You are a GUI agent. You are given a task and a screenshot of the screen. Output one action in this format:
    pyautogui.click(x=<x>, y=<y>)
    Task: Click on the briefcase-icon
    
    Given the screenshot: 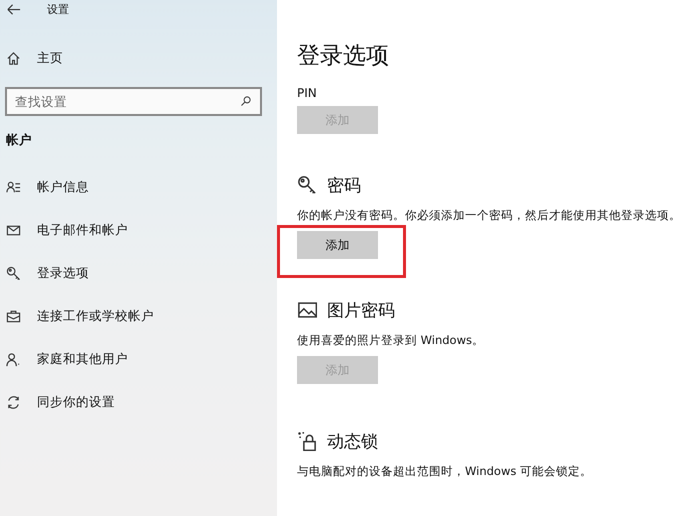 What is the action you would take?
    pyautogui.click(x=13, y=316)
    